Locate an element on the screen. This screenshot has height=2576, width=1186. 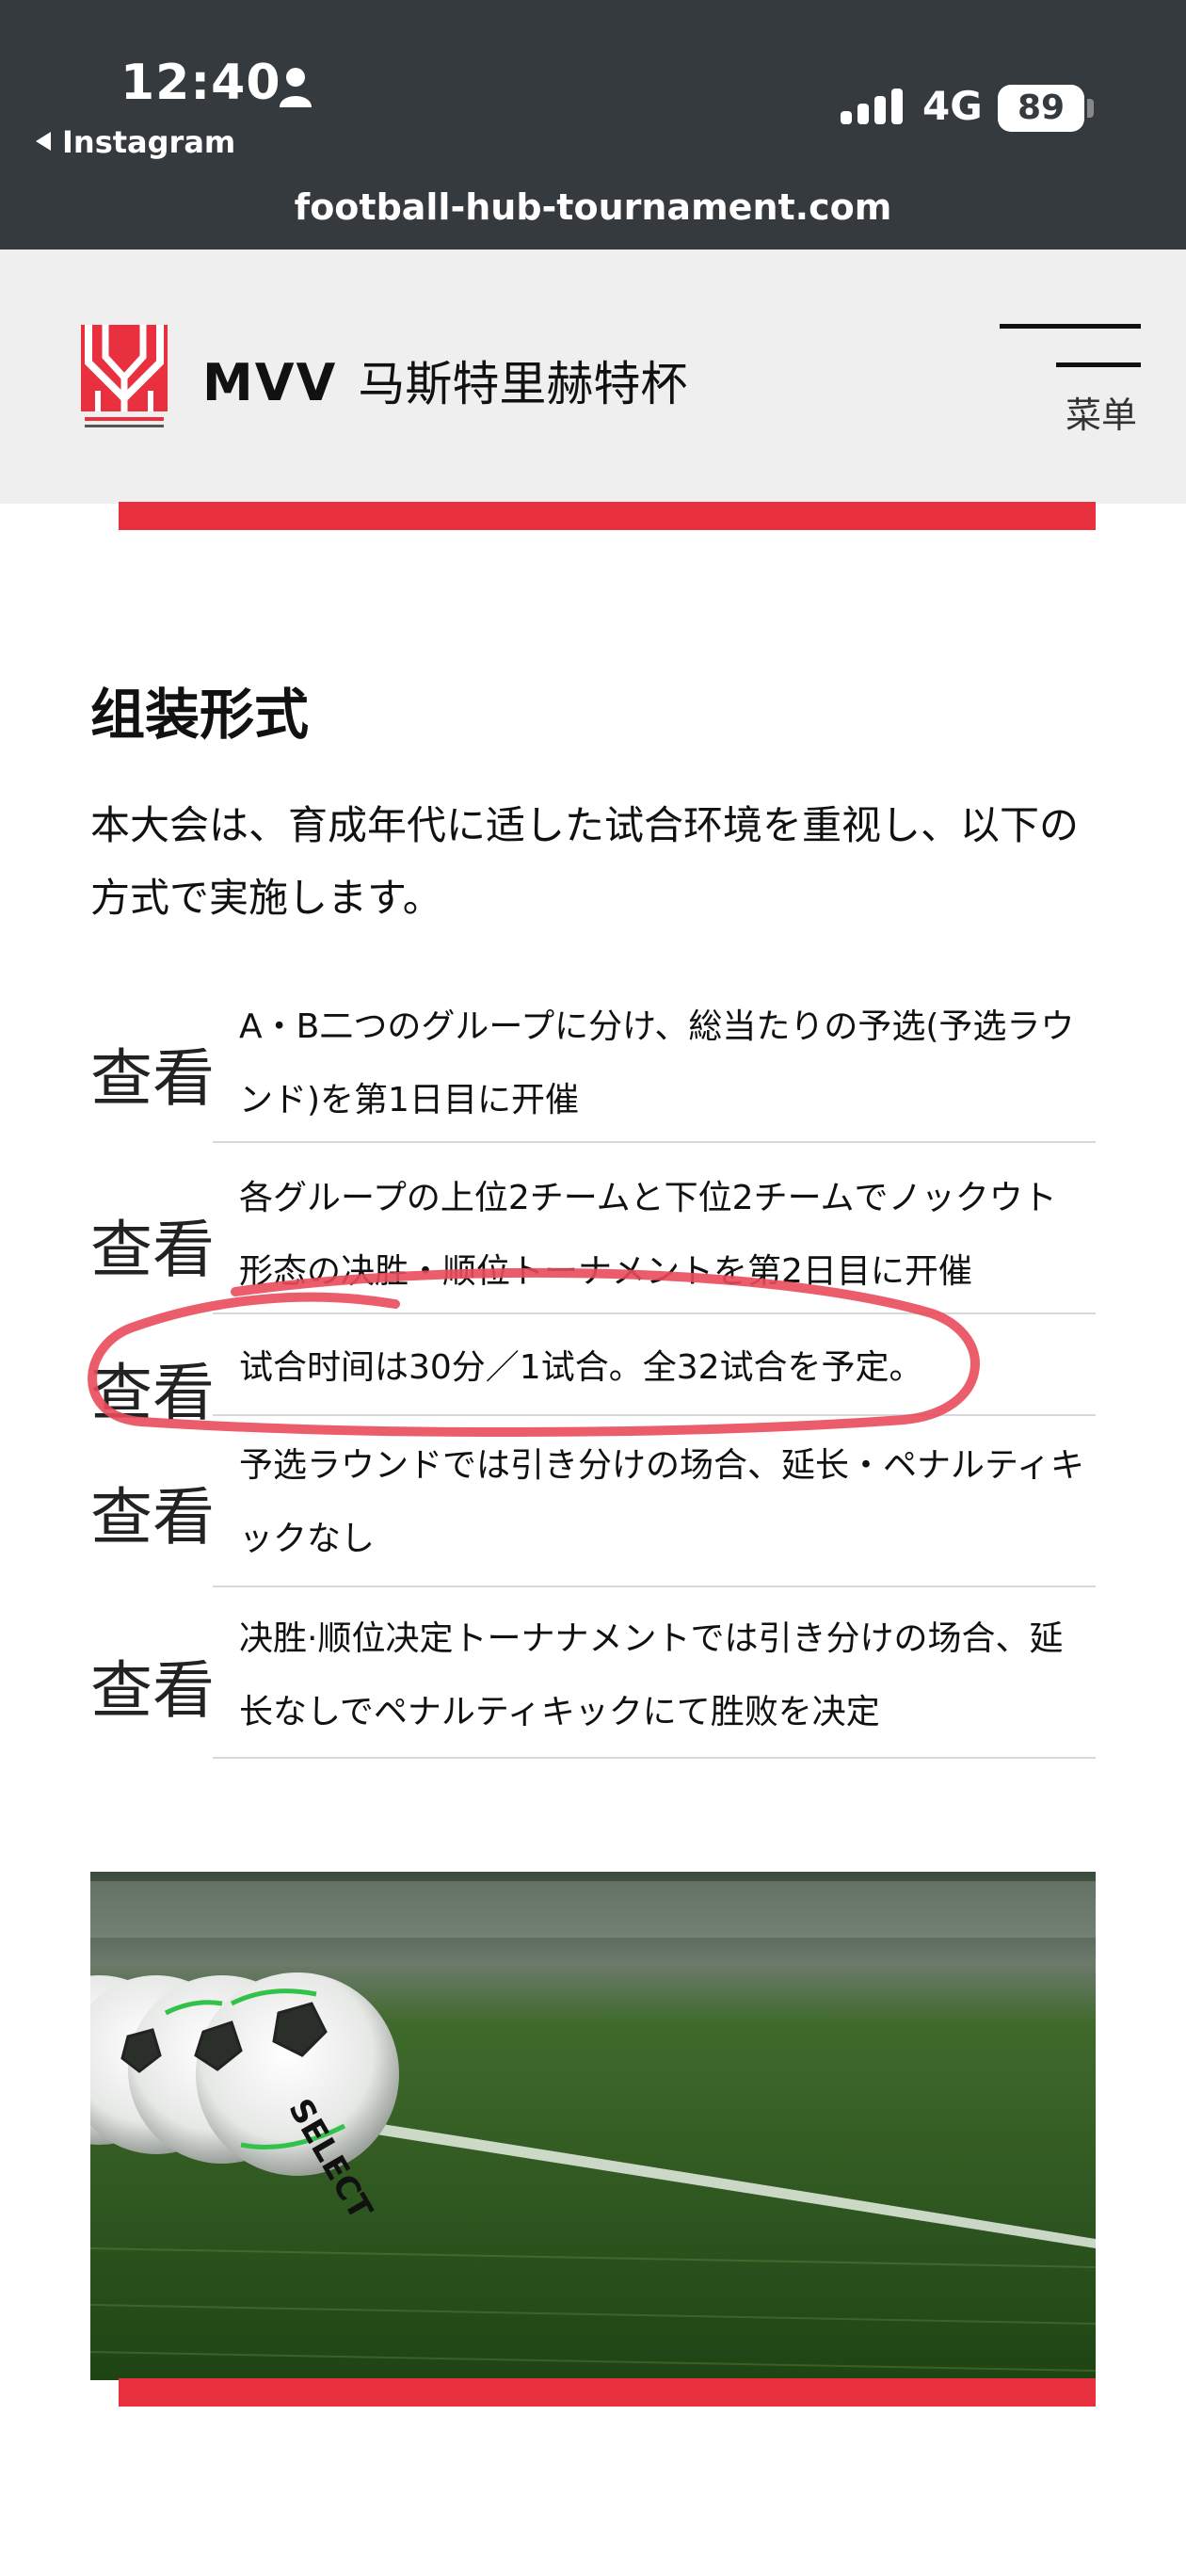
back-app-label: Instagram is located at coordinates (149, 142).